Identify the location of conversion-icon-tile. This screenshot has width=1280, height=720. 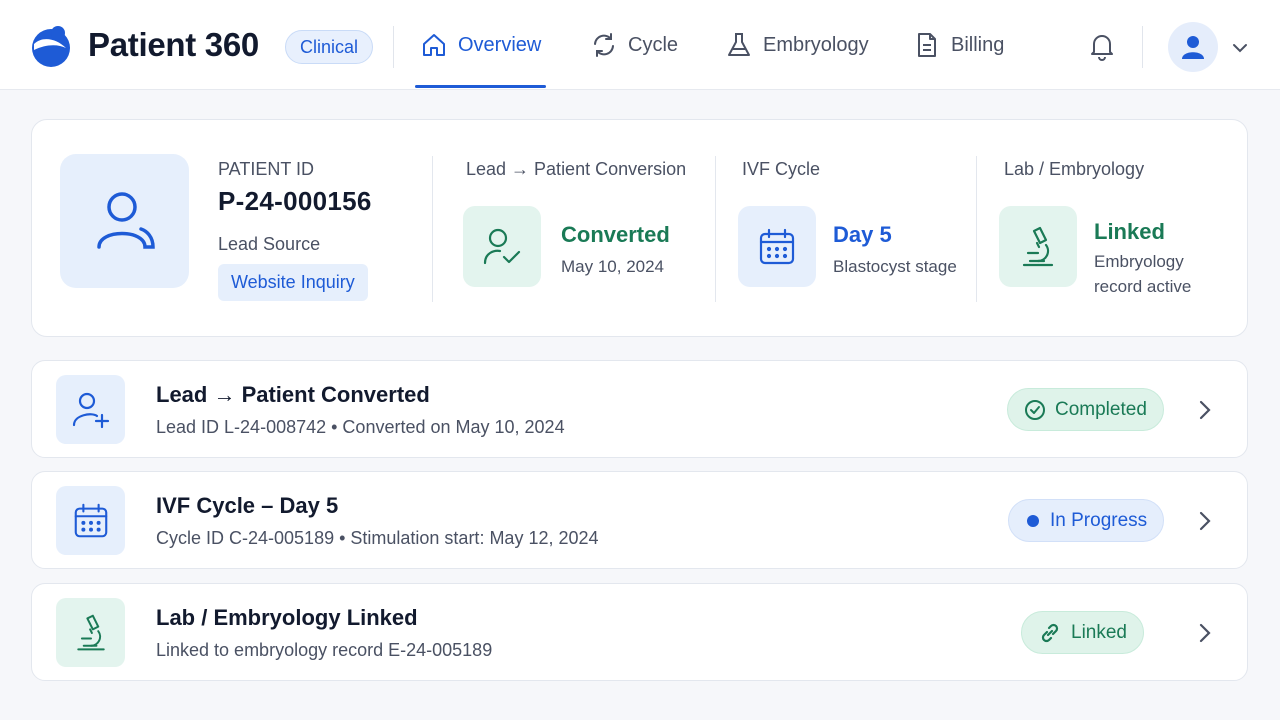
(502, 246).